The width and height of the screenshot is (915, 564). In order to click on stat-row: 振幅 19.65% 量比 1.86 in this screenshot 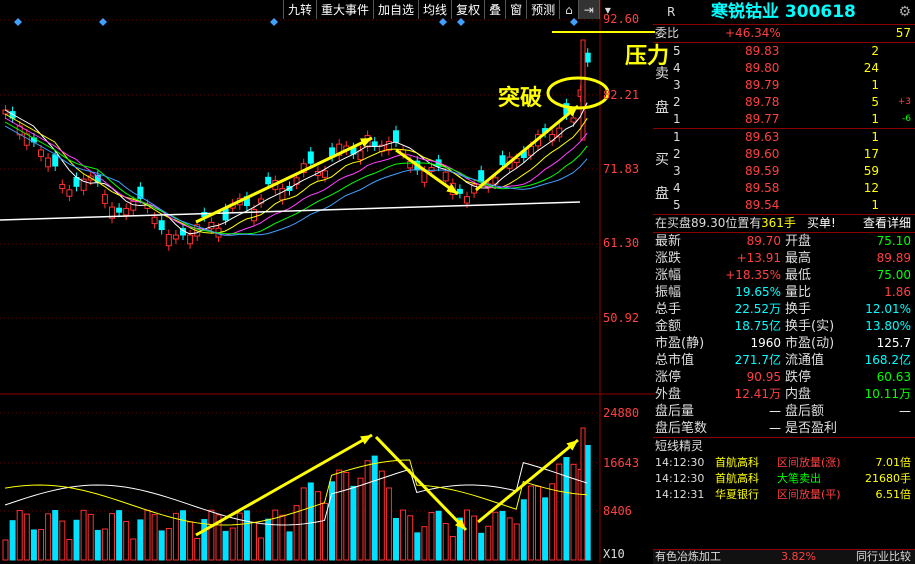, I will do `click(784, 292)`.